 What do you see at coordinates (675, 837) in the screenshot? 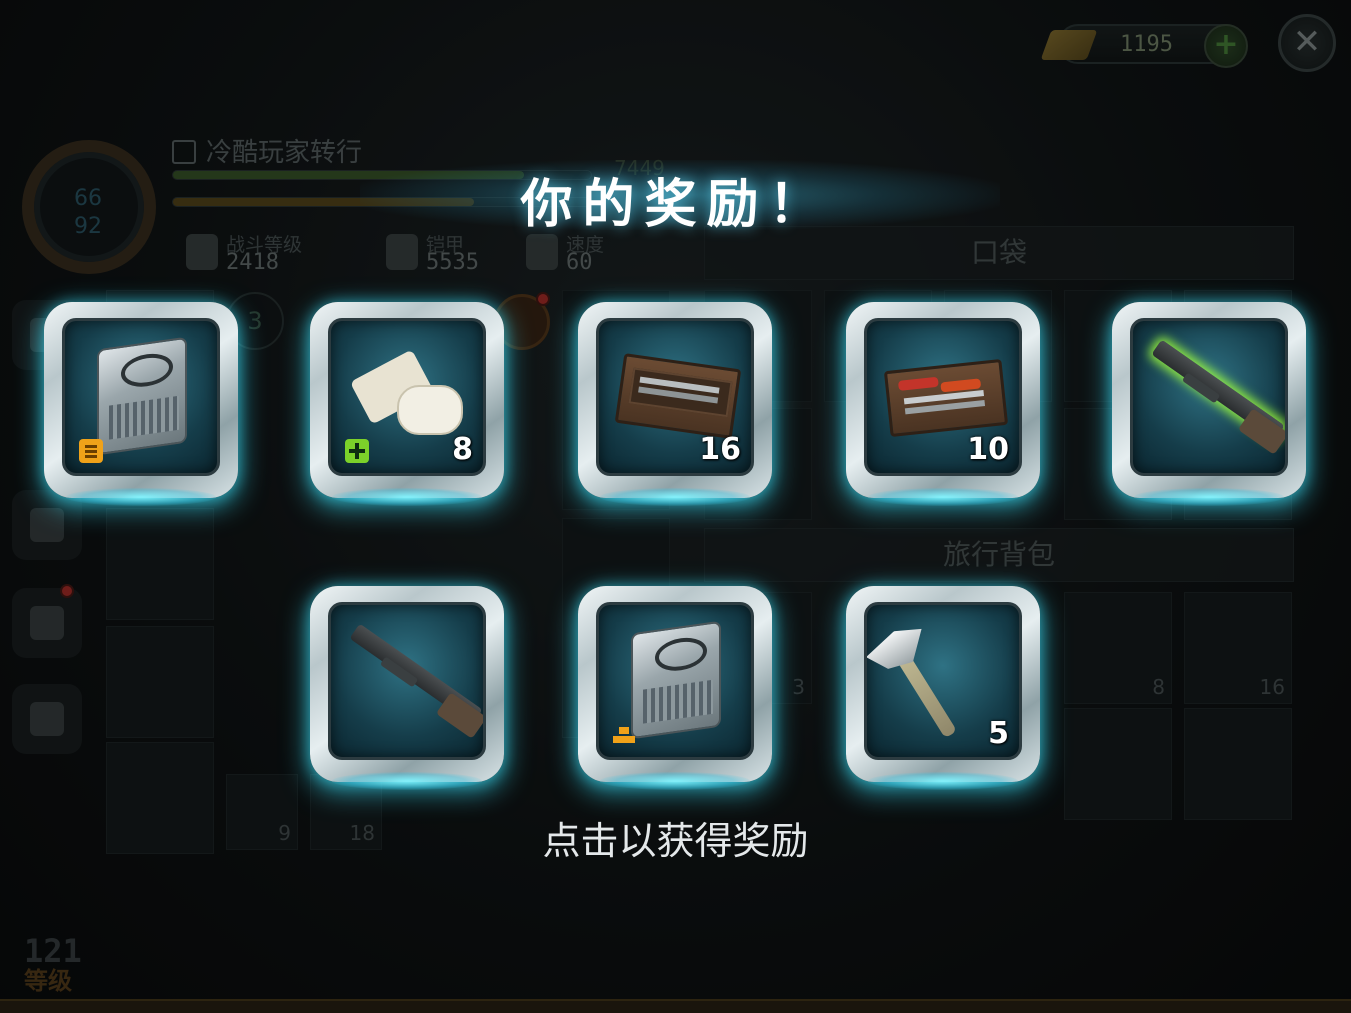
I see `tap-to-claim-text: 点击以获得奖励` at bounding box center [675, 837].